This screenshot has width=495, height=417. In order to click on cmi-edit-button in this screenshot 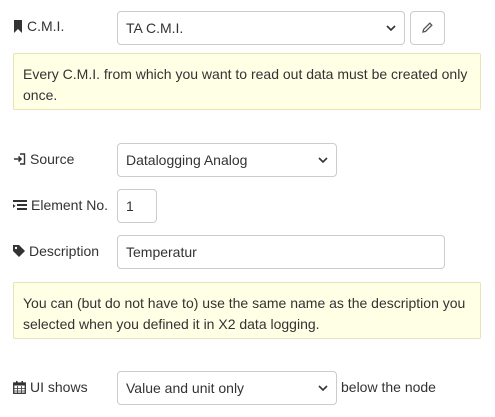, I will do `click(427, 28)`.